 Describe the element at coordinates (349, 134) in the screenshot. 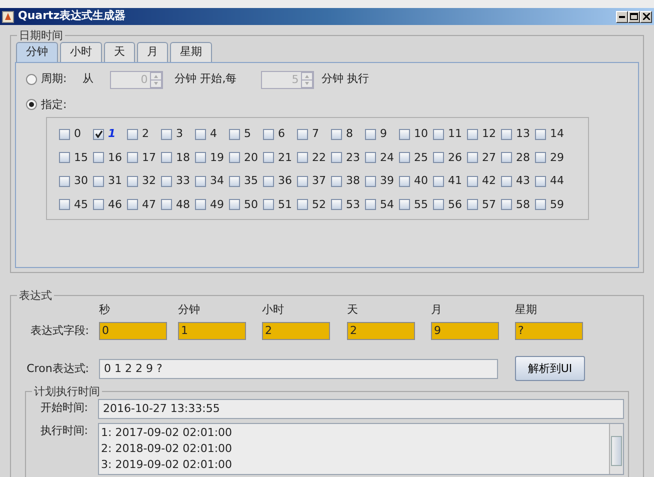

I see `checkbox-label: 8` at that location.